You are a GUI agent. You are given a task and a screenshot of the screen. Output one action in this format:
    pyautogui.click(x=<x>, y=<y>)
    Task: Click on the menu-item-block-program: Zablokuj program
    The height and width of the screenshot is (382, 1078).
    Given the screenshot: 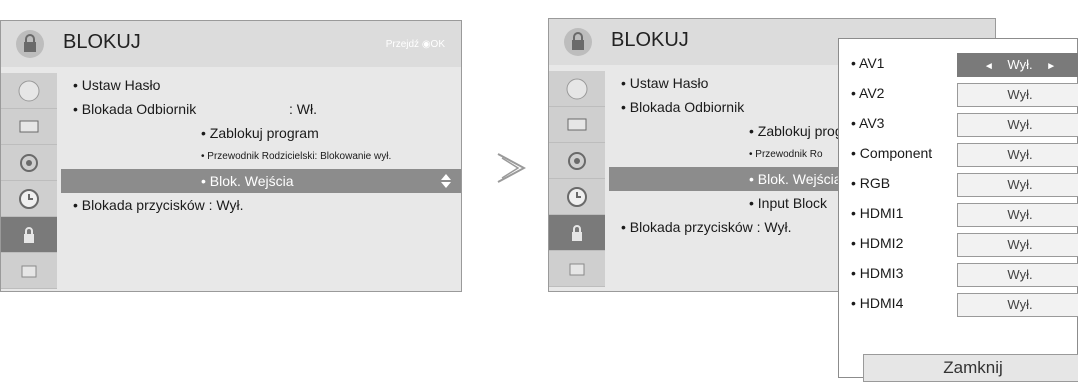 What is the action you would take?
    pyautogui.click(x=261, y=133)
    